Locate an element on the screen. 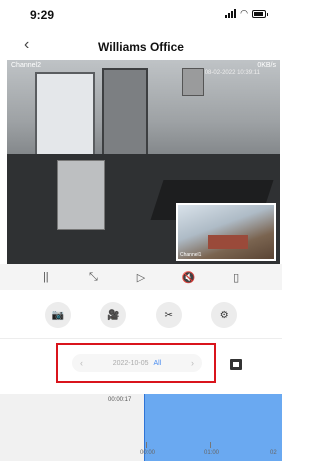  status-time: 9:29 is located at coordinates (42, 15).